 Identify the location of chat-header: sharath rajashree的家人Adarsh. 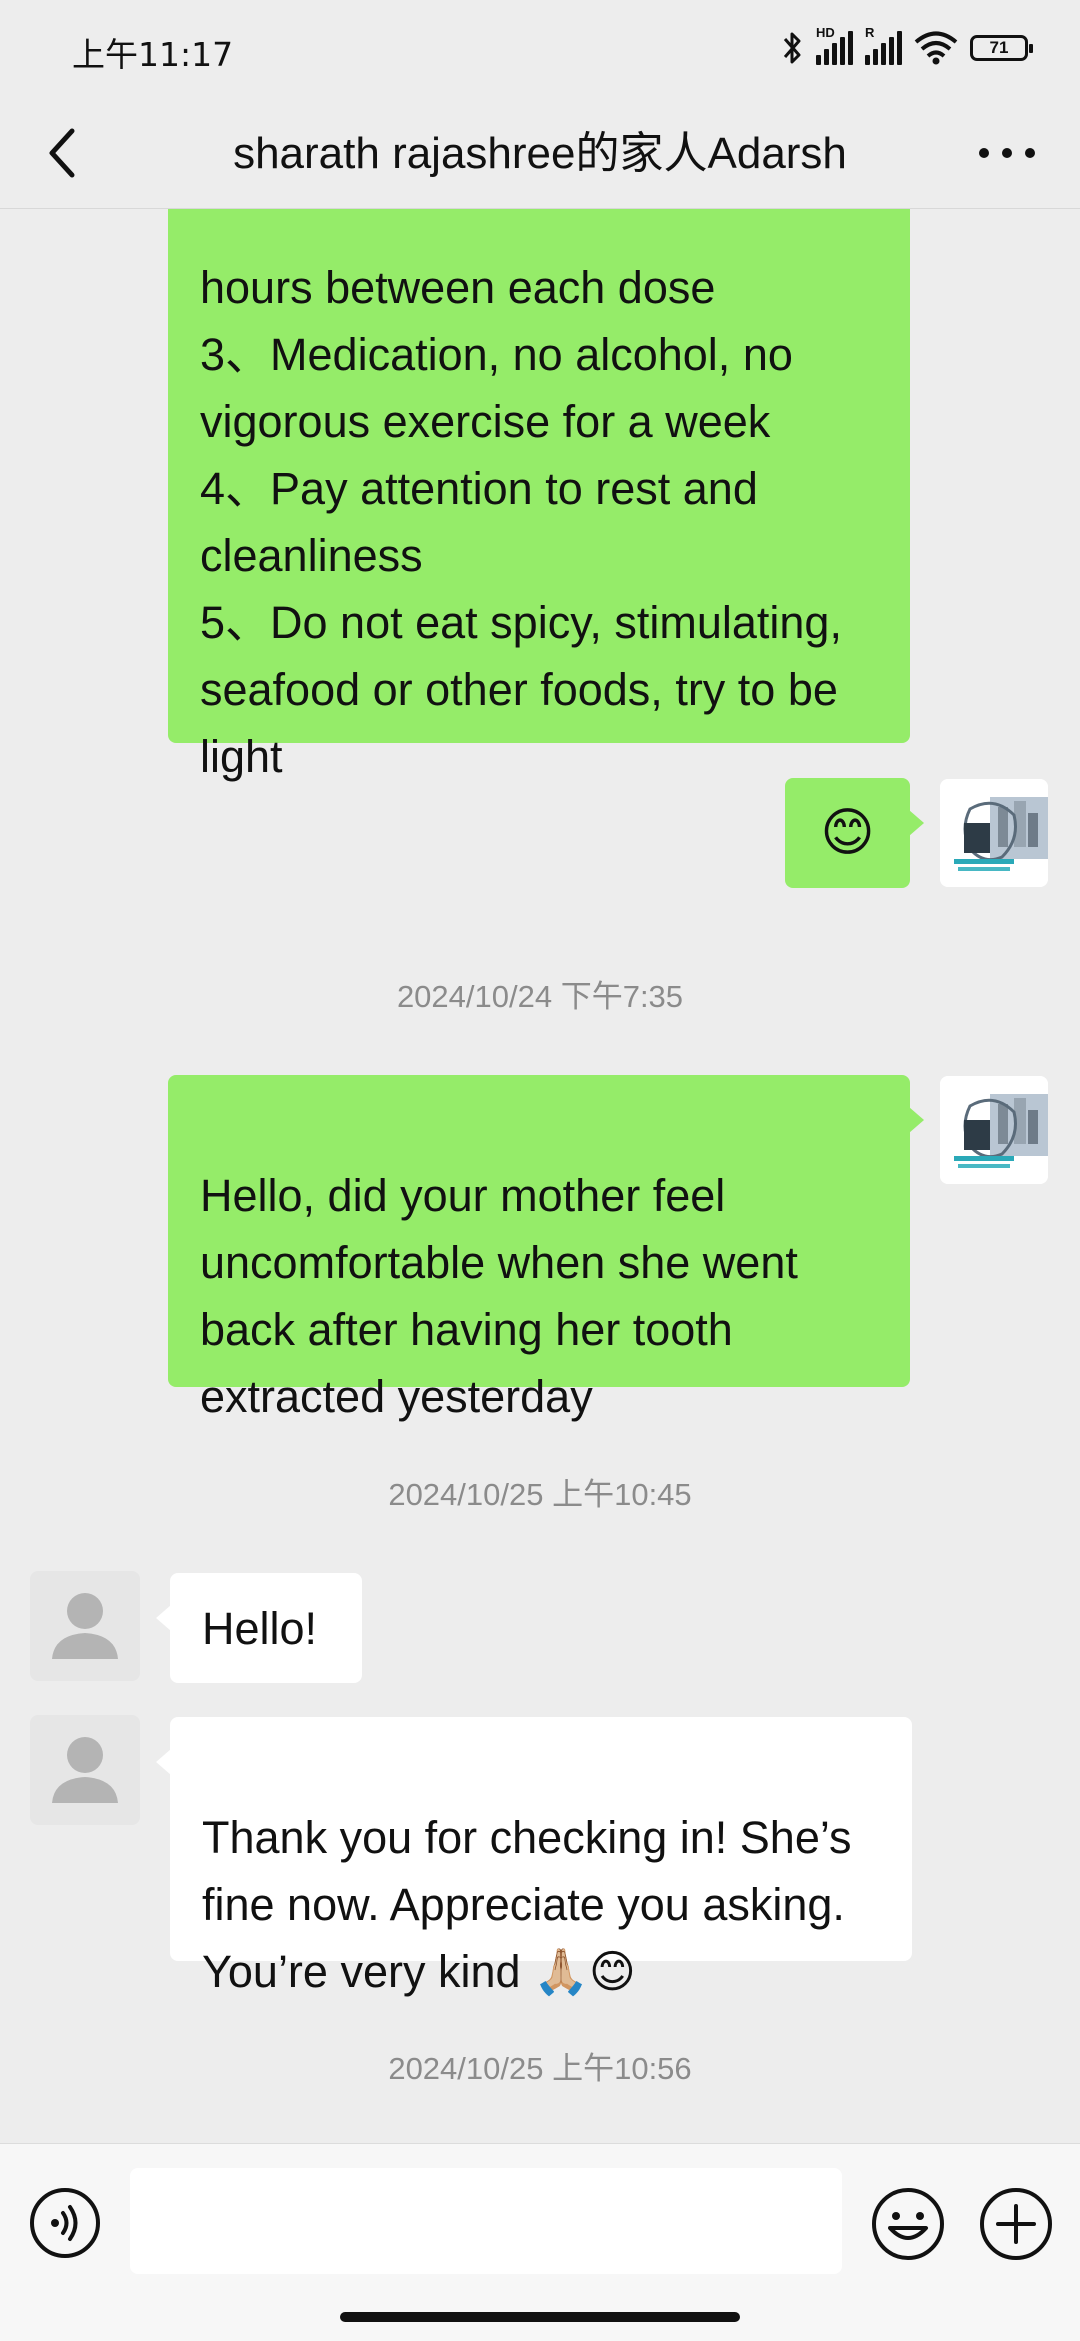
(540, 152).